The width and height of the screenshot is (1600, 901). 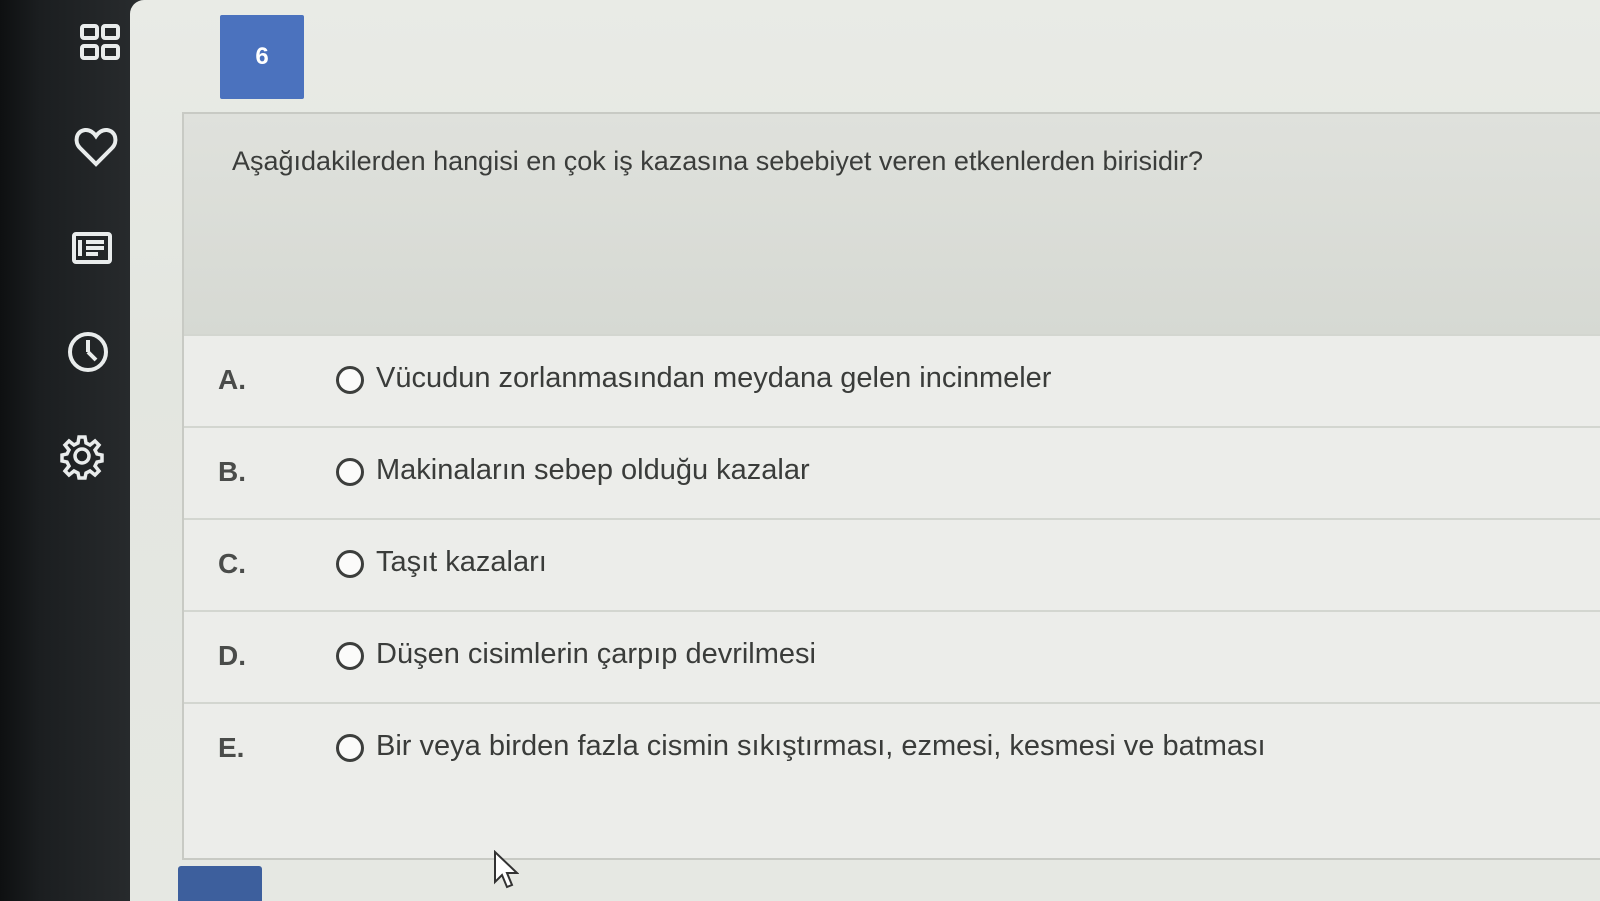 I want to click on sidebar, so click(x=70, y=450).